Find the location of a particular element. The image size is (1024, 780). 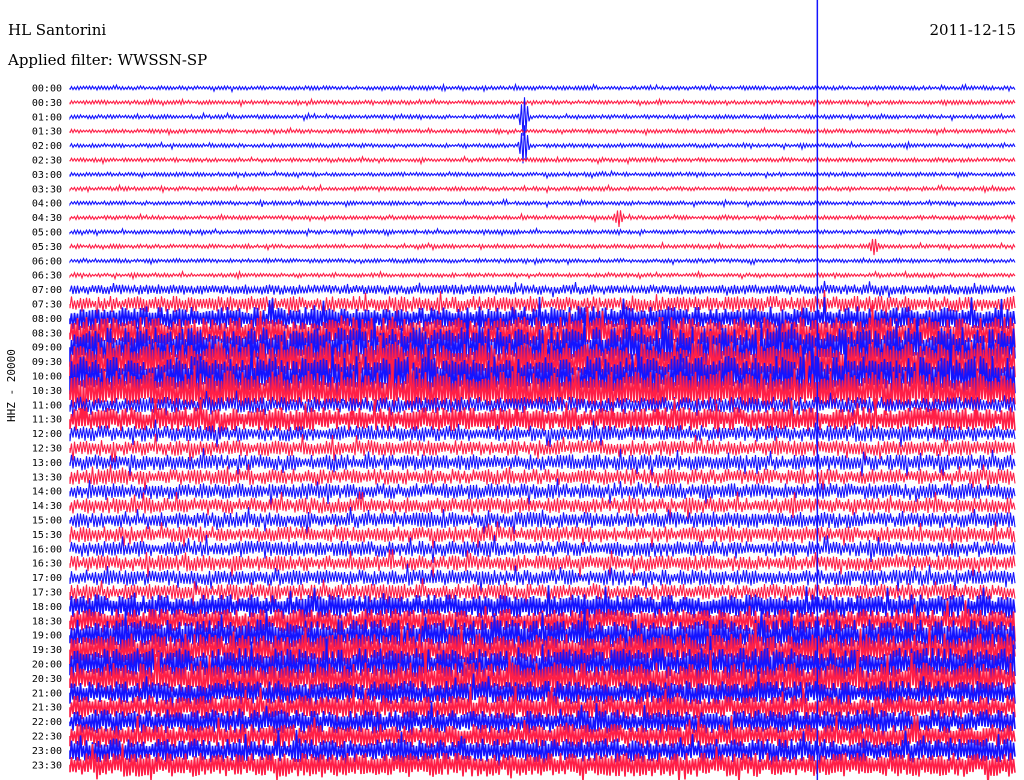

row-time-label: 01:00 is located at coordinates (47, 117).